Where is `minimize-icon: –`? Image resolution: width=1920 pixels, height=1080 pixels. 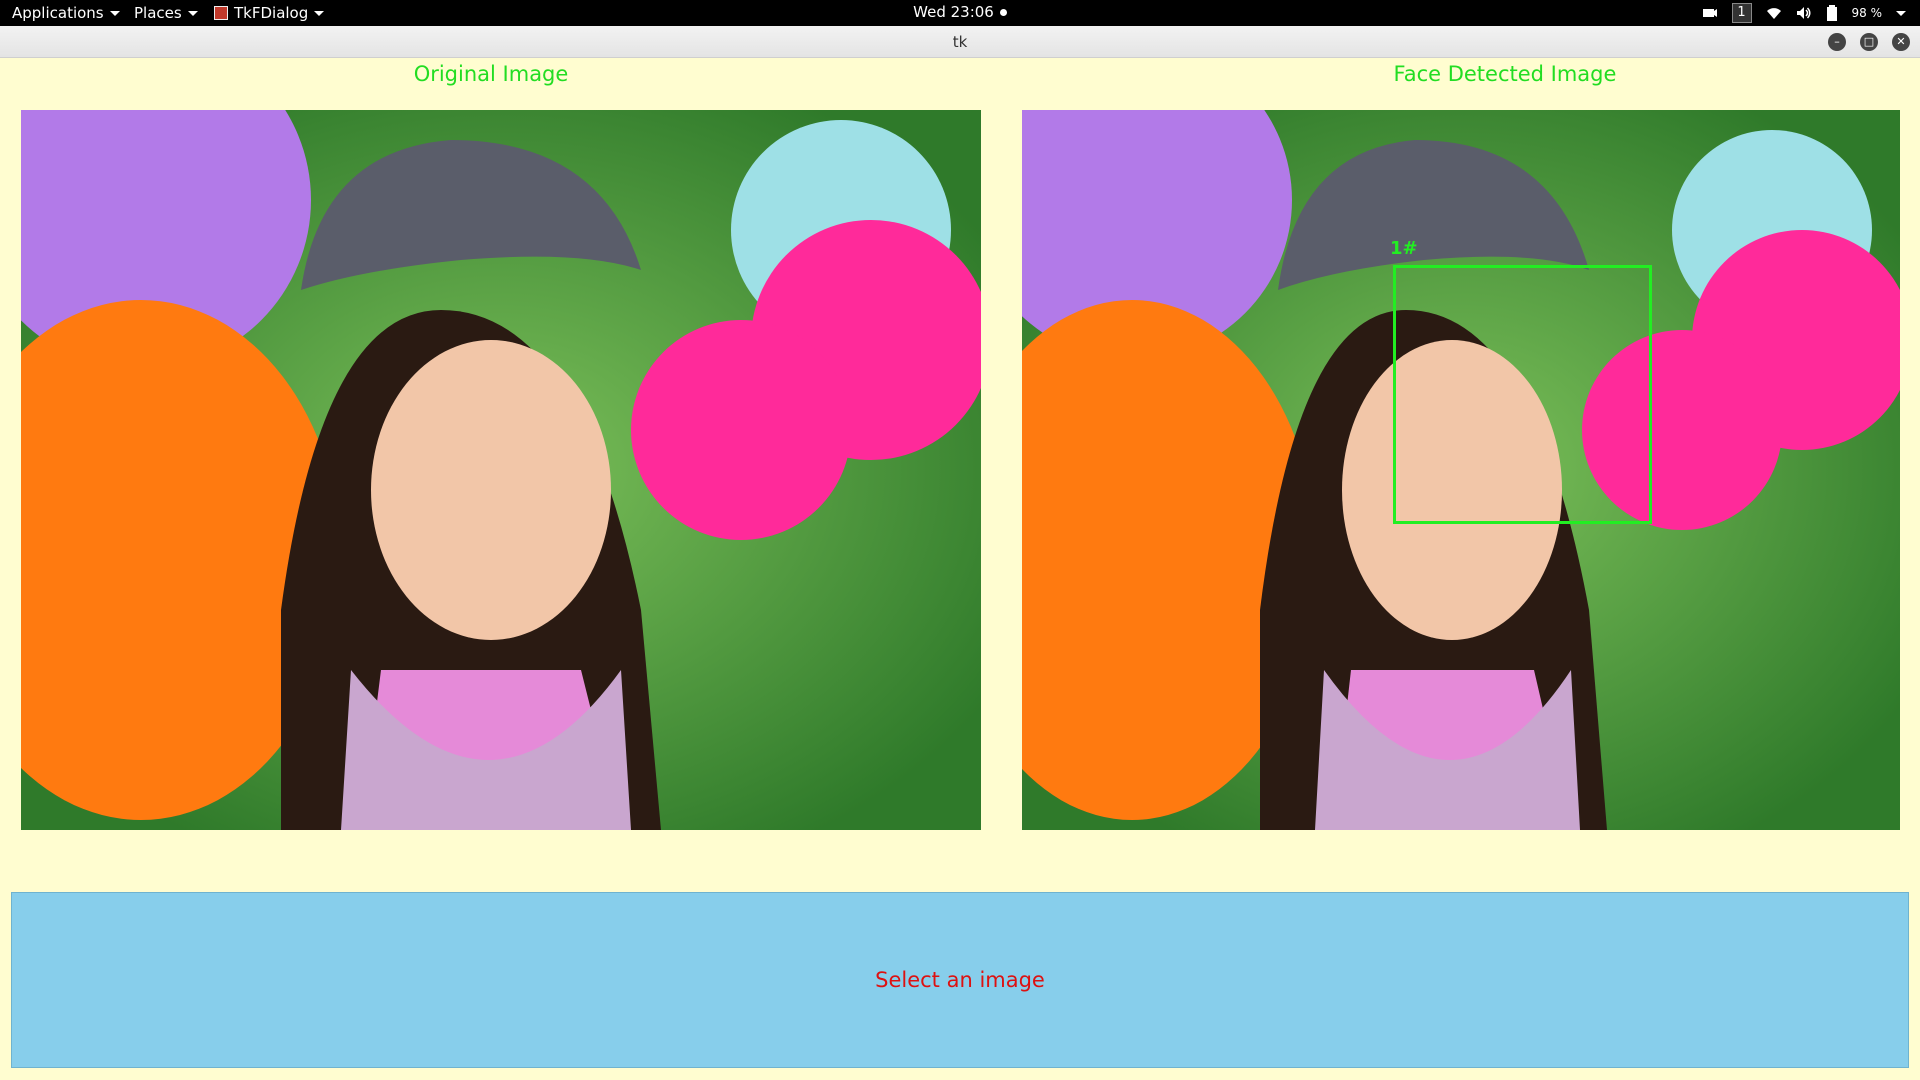 minimize-icon: – is located at coordinates (1837, 42).